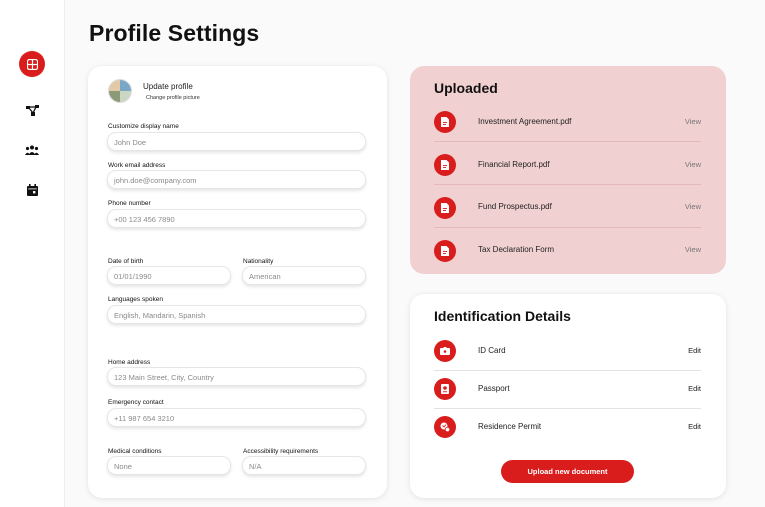 The height and width of the screenshot is (507, 765). Describe the element at coordinates (236, 417) in the screenshot. I see `emergency-input: +11 987 654 3210` at that location.